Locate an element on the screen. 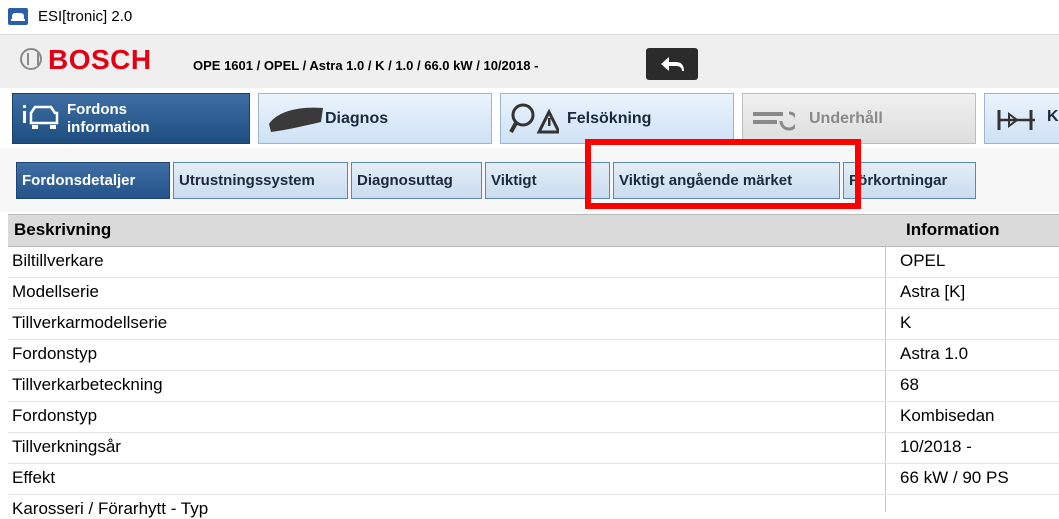 This screenshot has width=1059, height=519. table-row: Biltillverkare OPEL is located at coordinates (533, 262).